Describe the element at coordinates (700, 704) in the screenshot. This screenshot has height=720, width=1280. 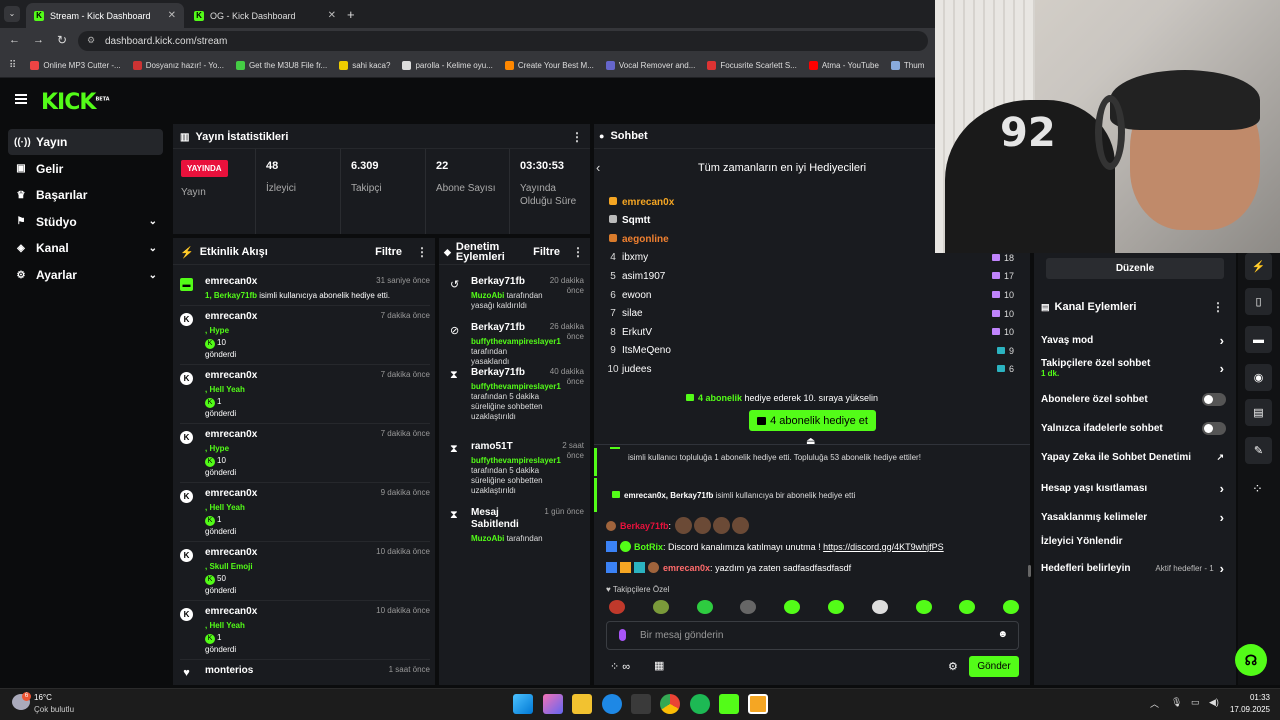
I see `spotify-icon` at that location.